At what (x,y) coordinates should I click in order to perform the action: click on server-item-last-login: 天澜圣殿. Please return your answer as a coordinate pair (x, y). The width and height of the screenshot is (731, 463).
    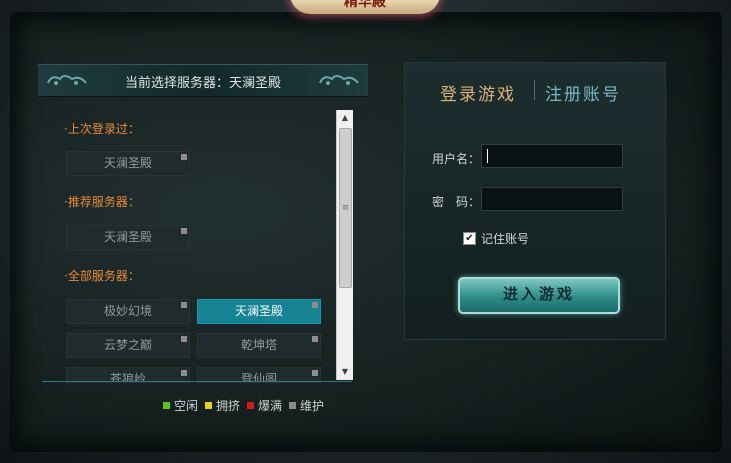
    Looking at the image, I should click on (128, 163).